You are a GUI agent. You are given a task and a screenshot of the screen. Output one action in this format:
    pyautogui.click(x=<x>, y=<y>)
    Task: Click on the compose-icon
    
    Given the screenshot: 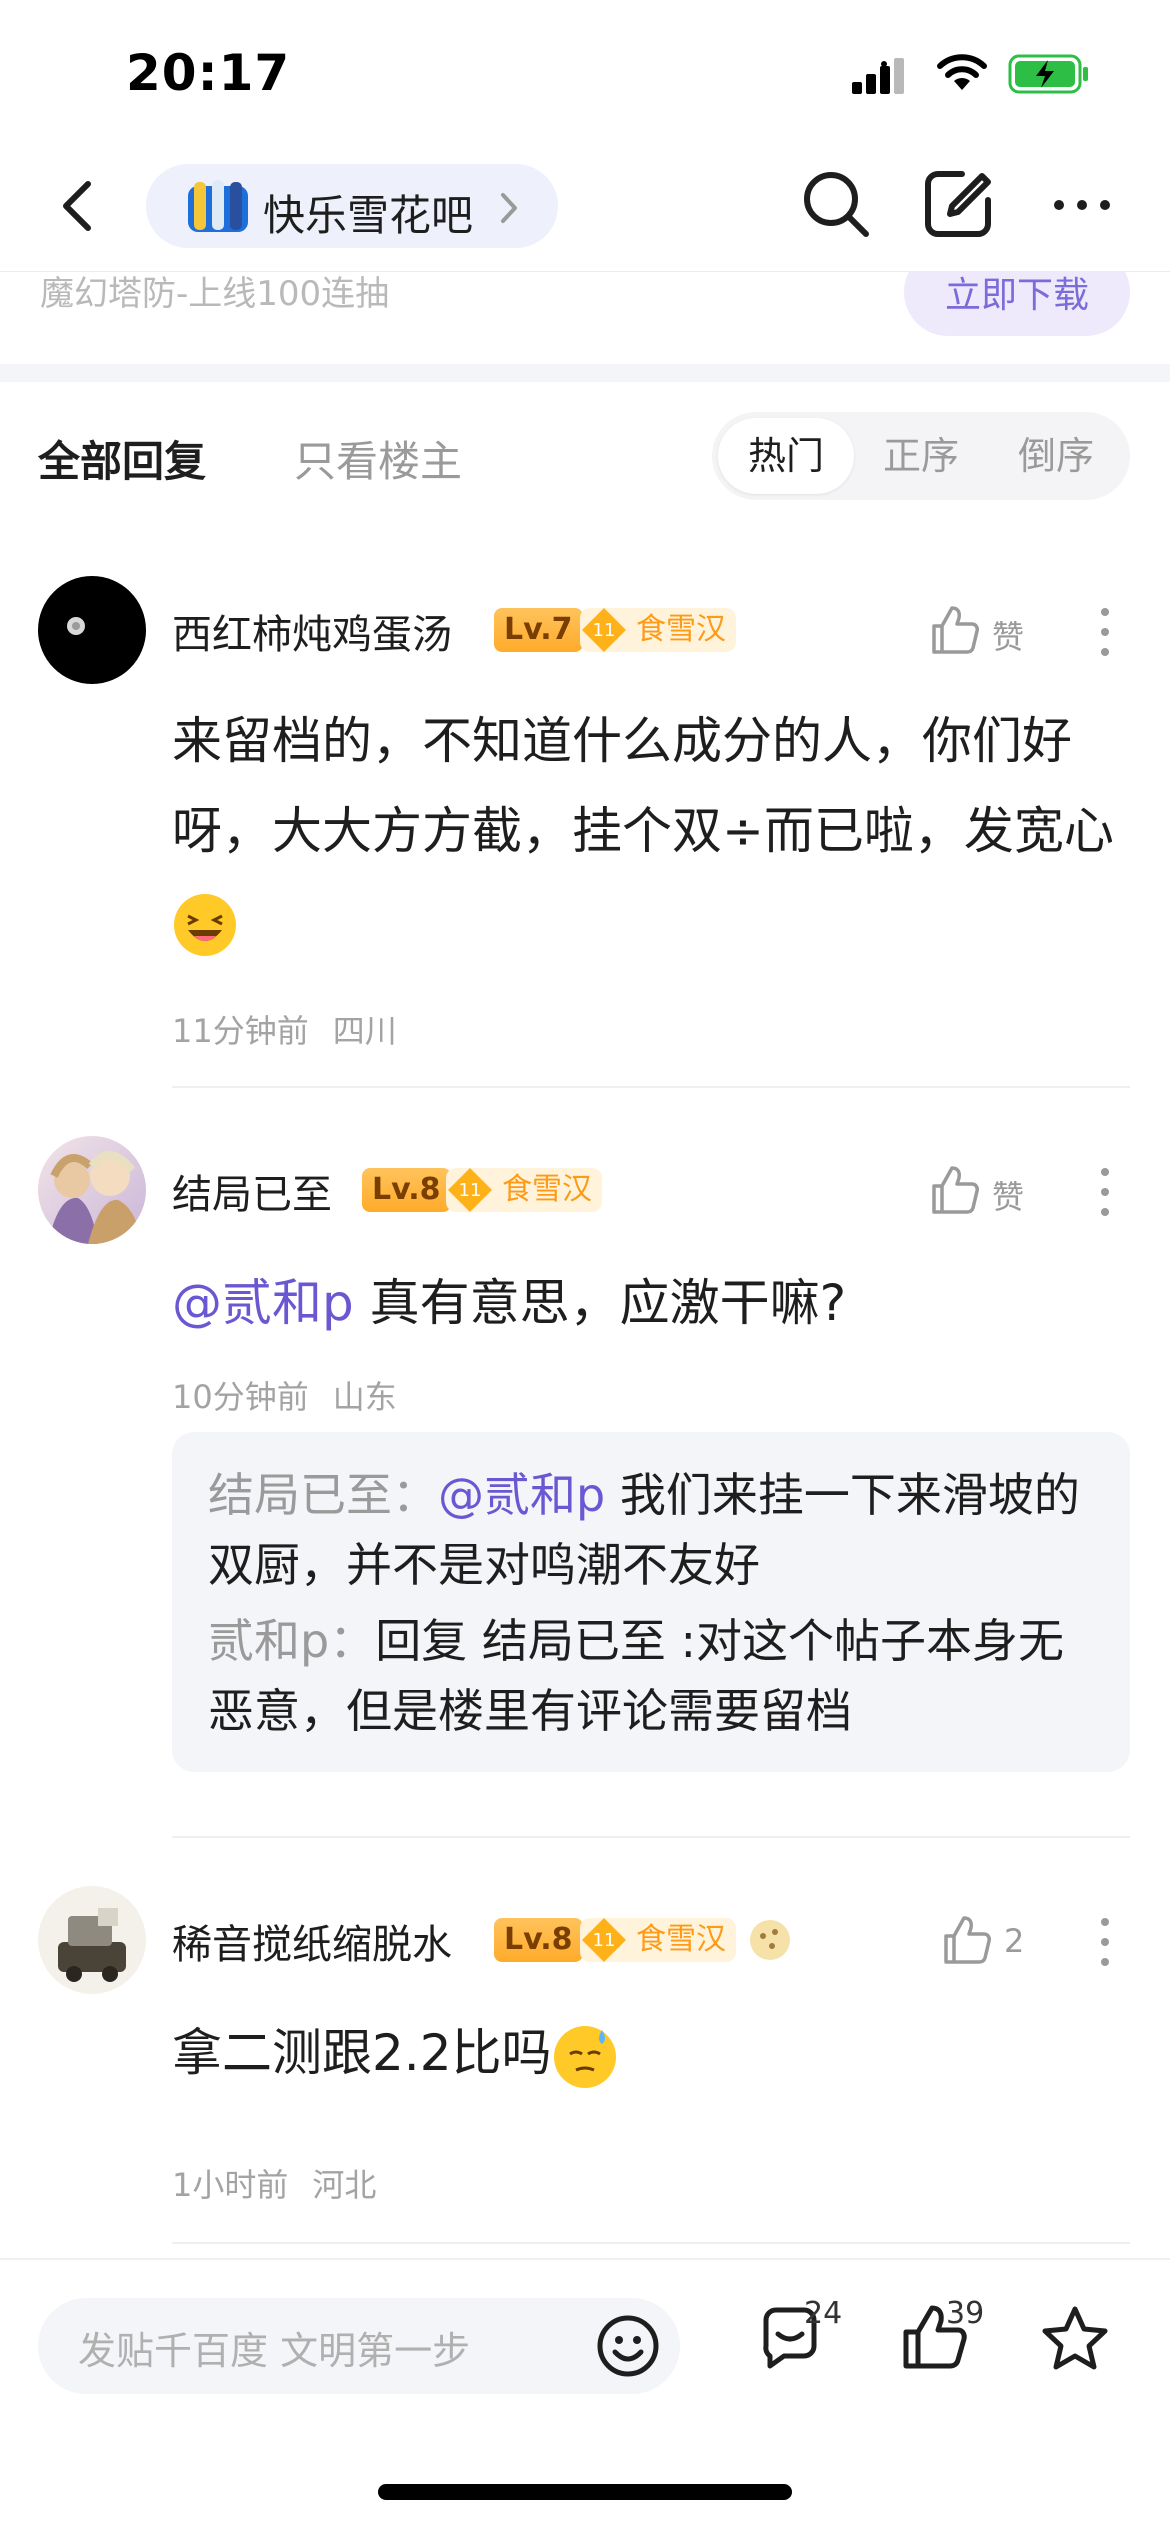 What is the action you would take?
    pyautogui.click(x=958, y=204)
    